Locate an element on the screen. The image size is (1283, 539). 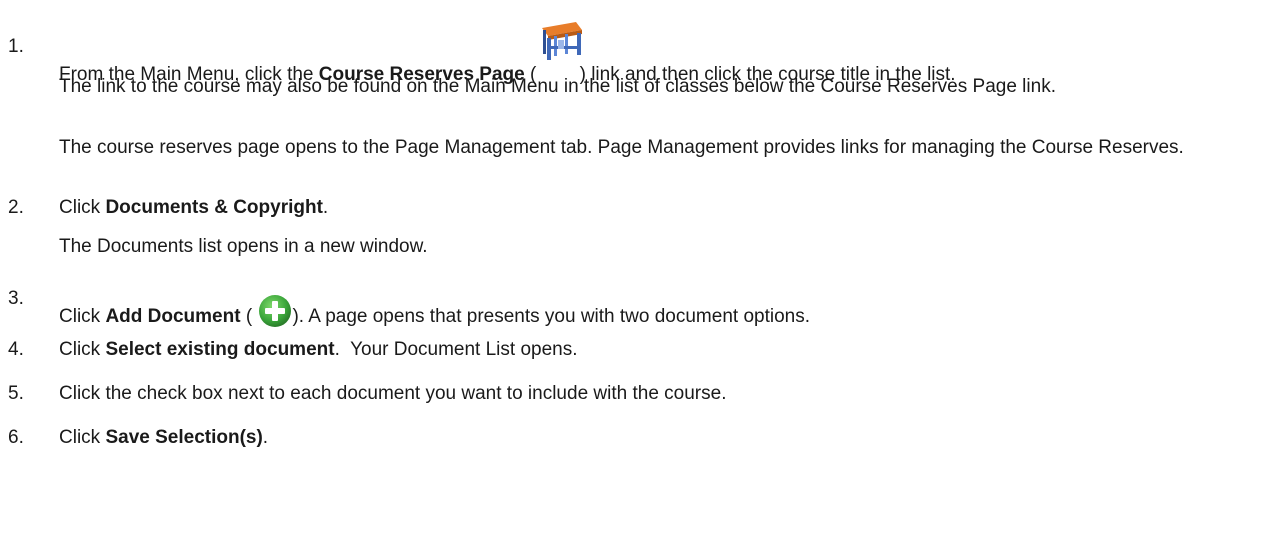
step-number: 1. is located at coordinates (16, 46).